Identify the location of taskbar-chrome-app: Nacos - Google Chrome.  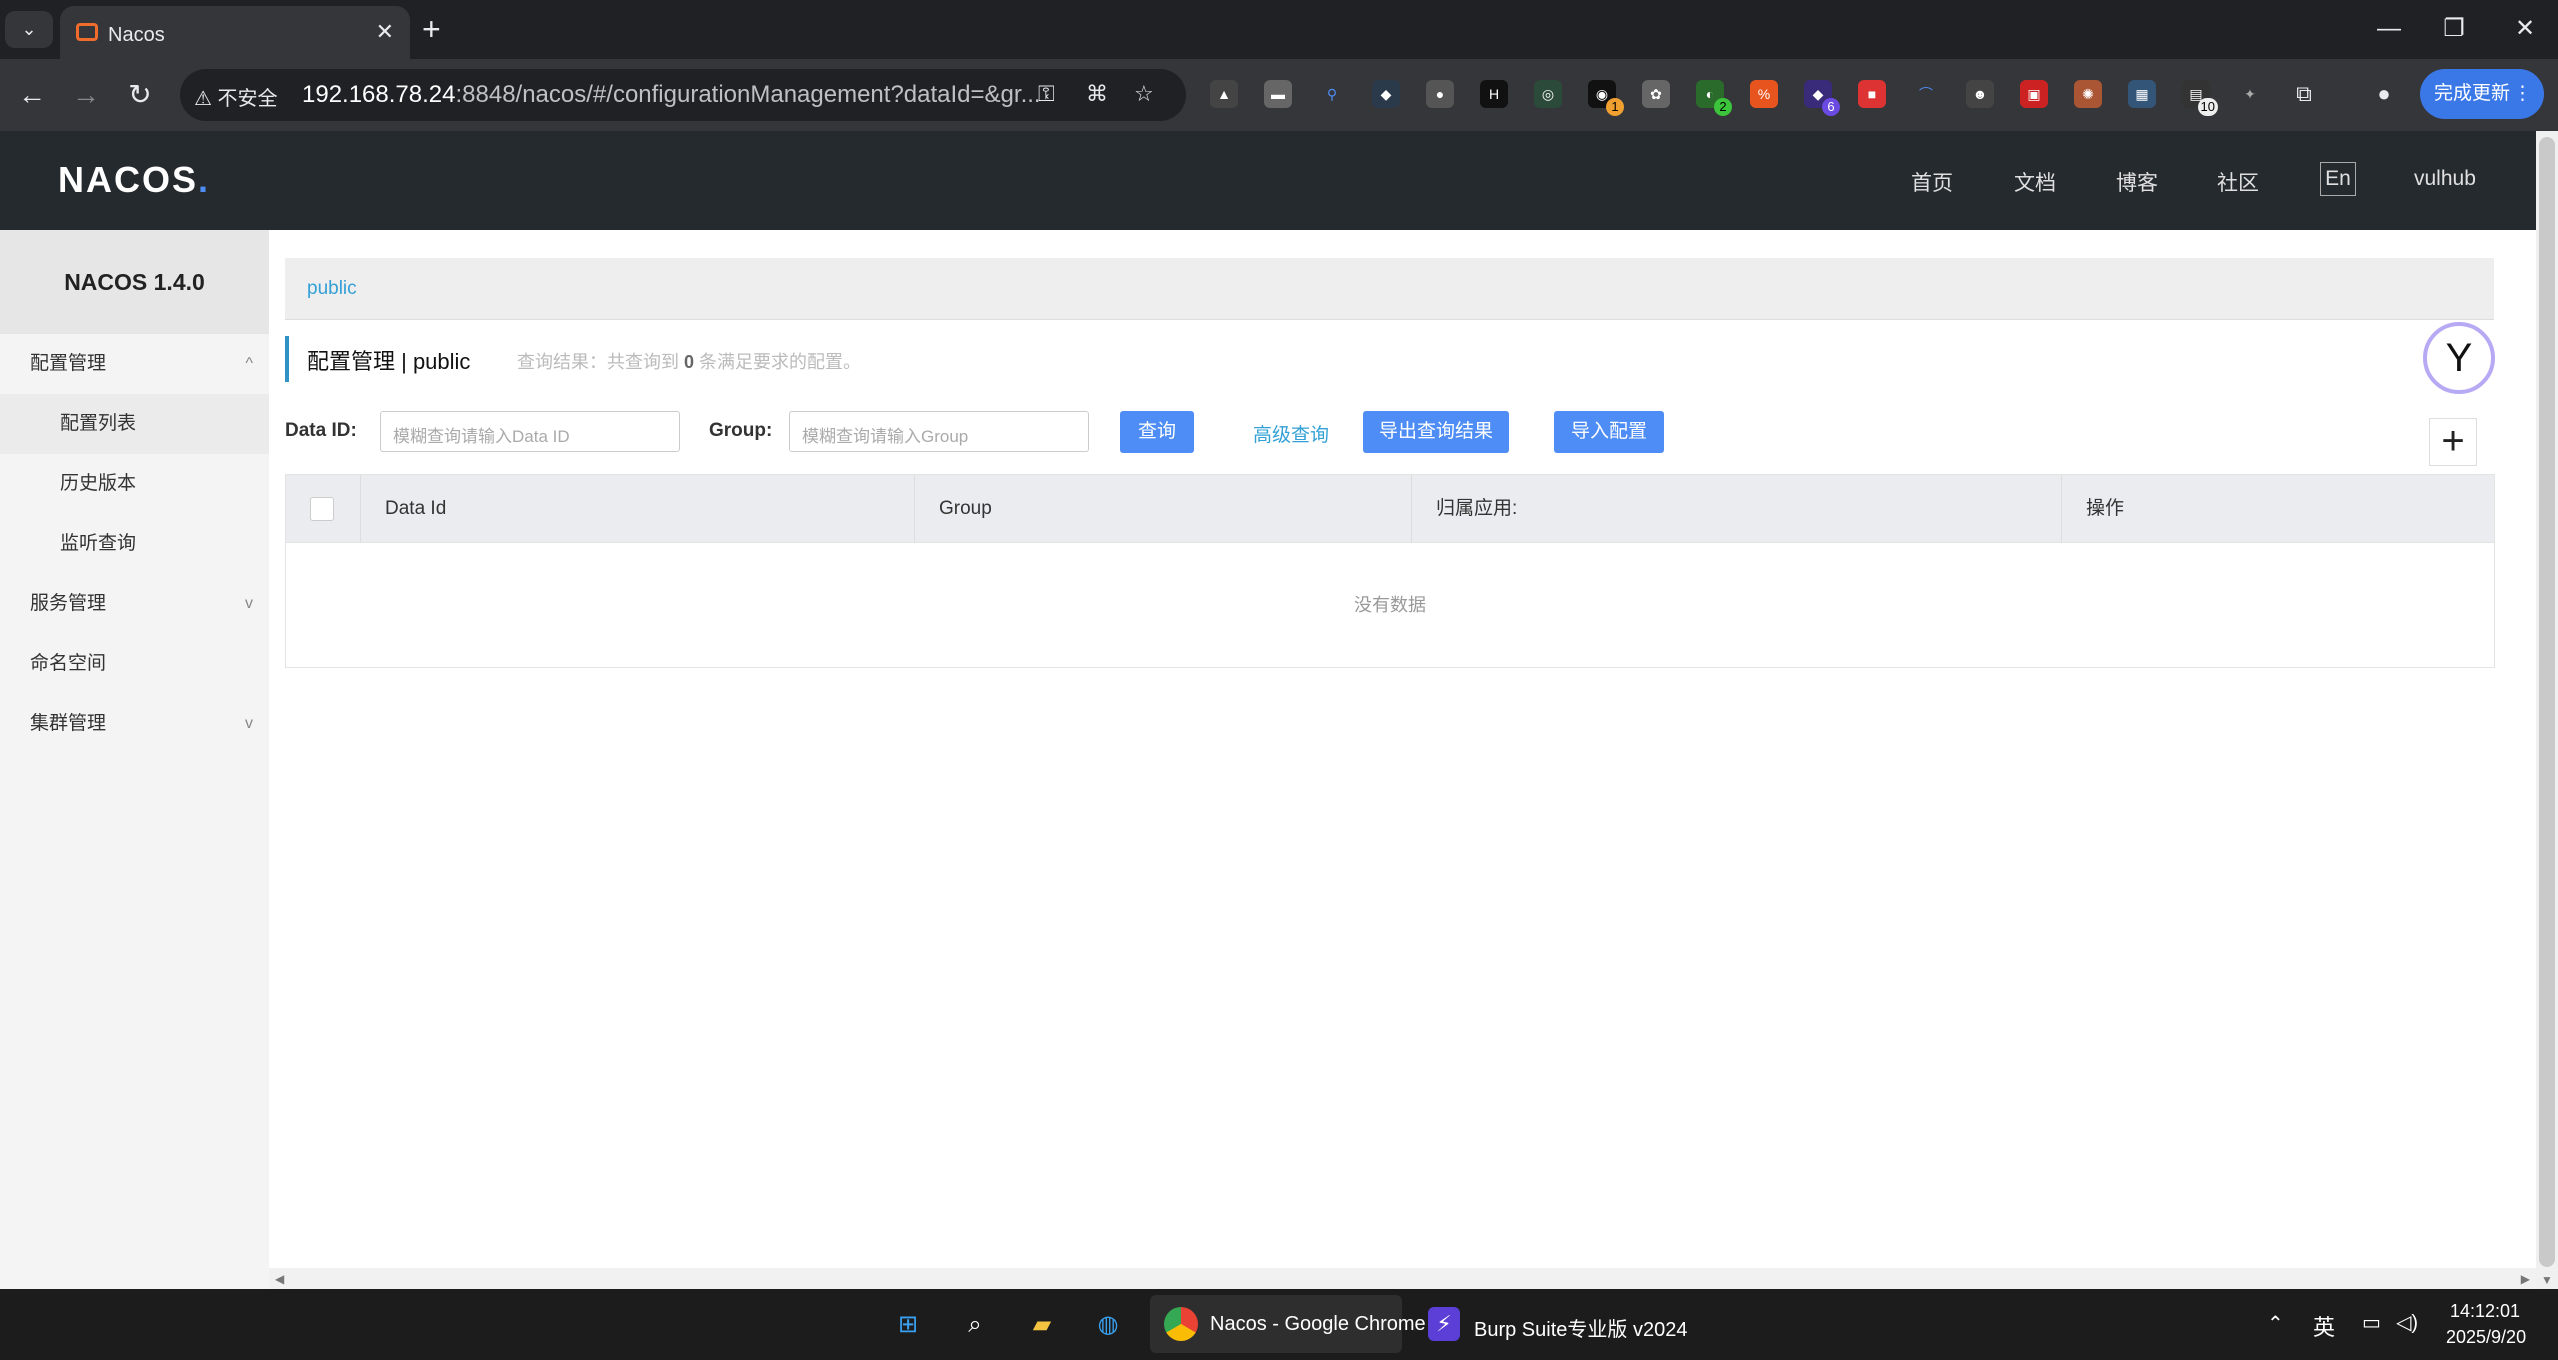
(1288, 1324).